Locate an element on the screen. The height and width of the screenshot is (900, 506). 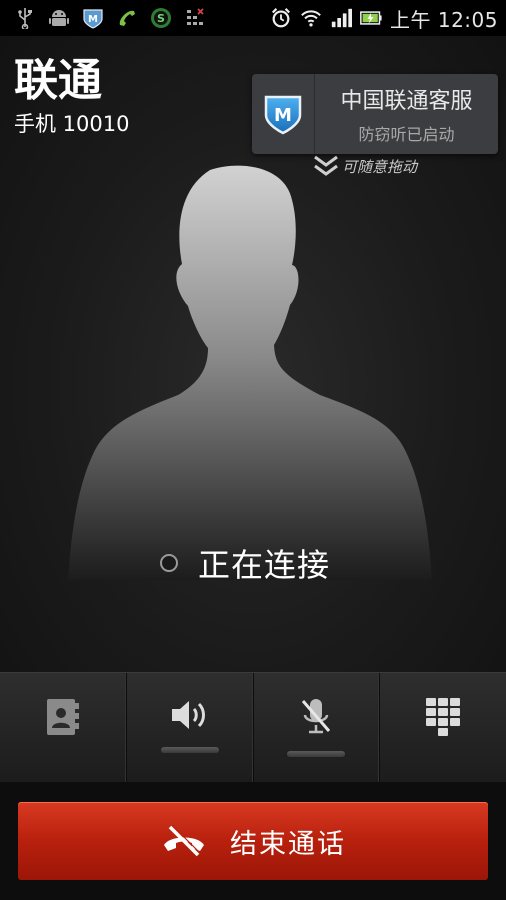
hang-up-icon is located at coordinates (184, 840).